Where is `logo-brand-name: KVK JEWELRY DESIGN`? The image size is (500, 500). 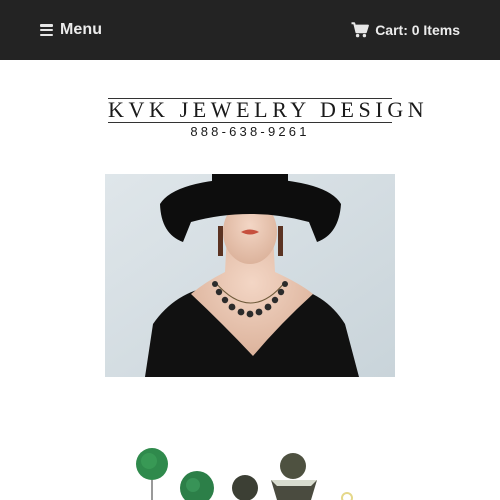 logo-brand-name: KVK JEWELRY DESIGN is located at coordinates (268, 109).